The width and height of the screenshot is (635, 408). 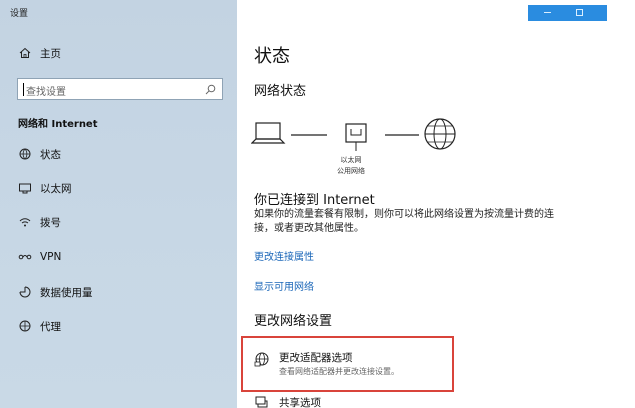 What do you see at coordinates (118, 292) in the screenshot?
I see `sidebar-item-data-usage: 数据使用量` at bounding box center [118, 292].